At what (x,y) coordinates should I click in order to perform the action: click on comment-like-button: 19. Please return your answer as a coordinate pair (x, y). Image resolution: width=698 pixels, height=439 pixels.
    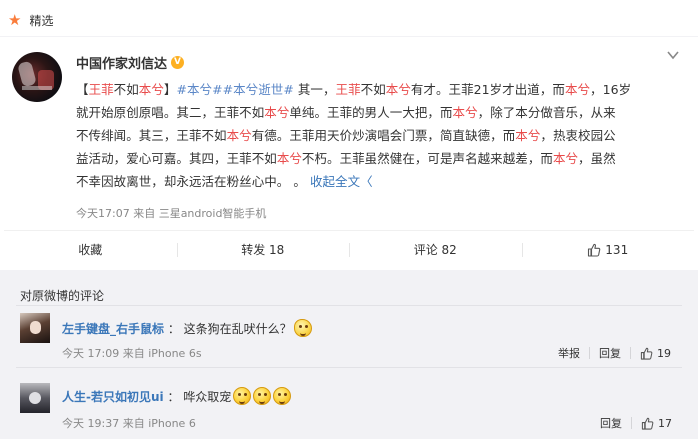
    Looking at the image, I should click on (655, 353).